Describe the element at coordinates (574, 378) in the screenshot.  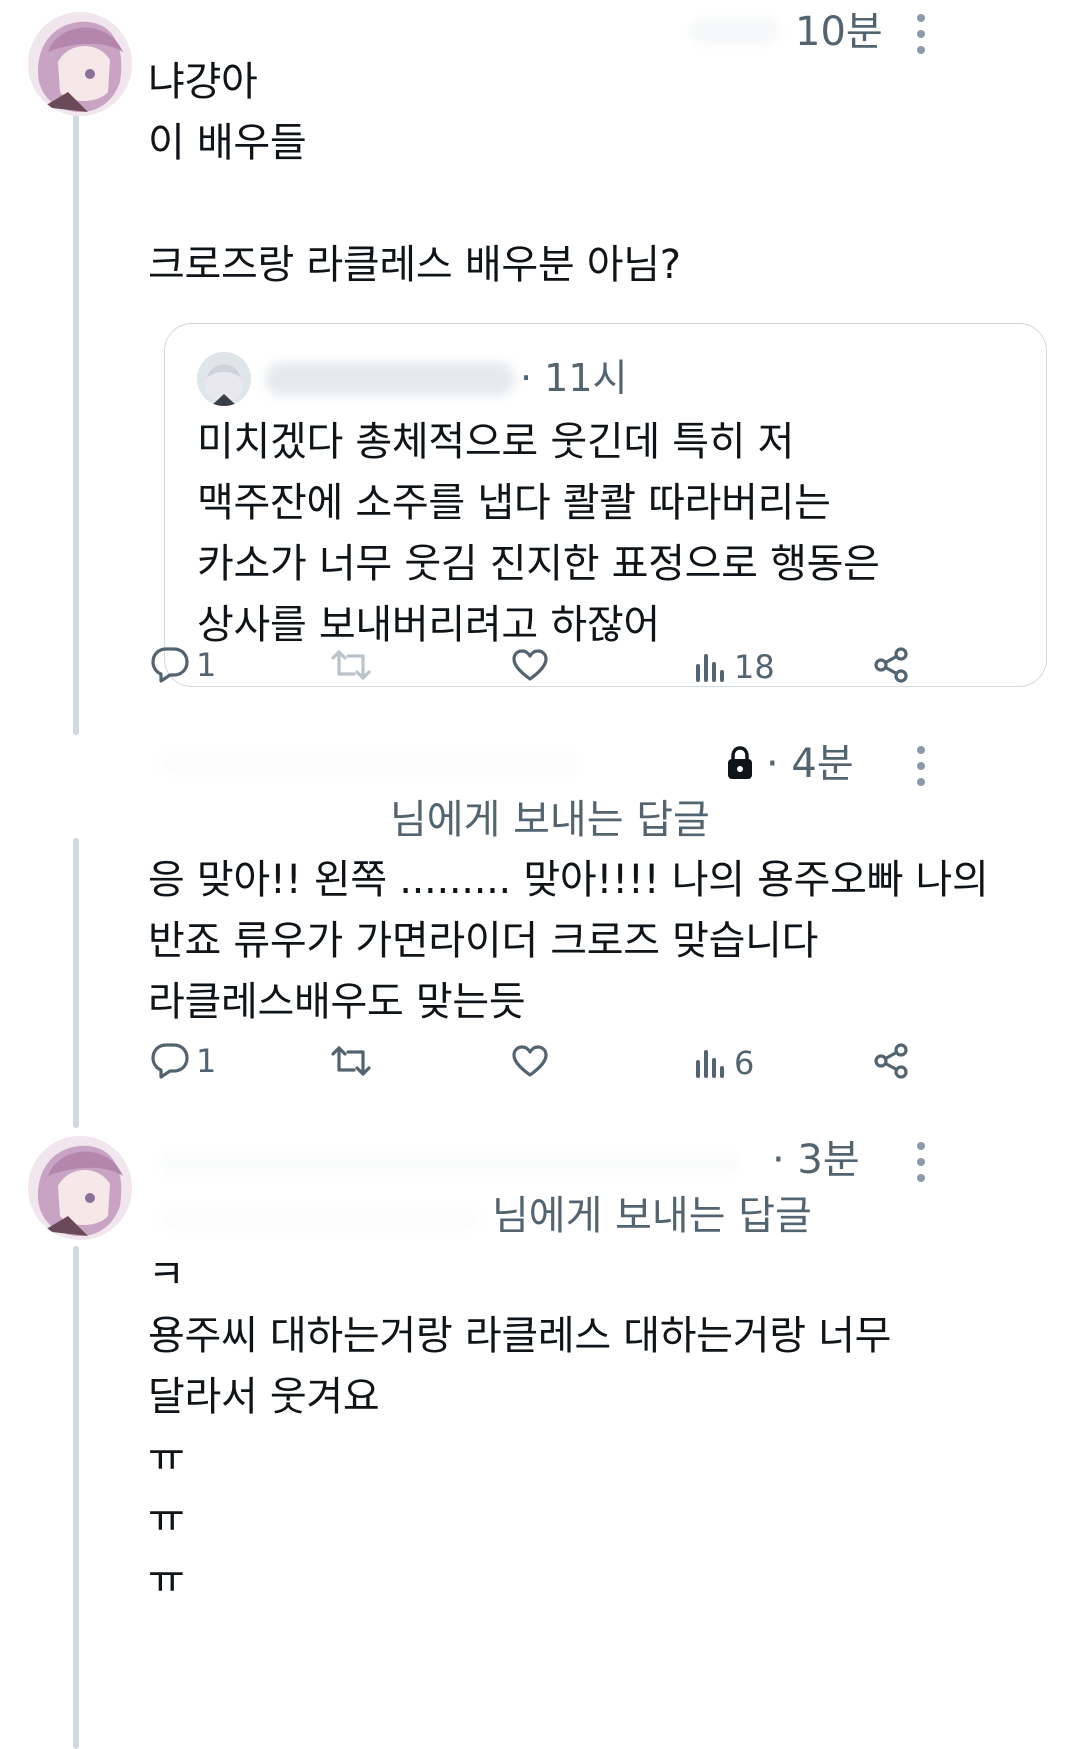
I see `quote-time: · 11시` at that location.